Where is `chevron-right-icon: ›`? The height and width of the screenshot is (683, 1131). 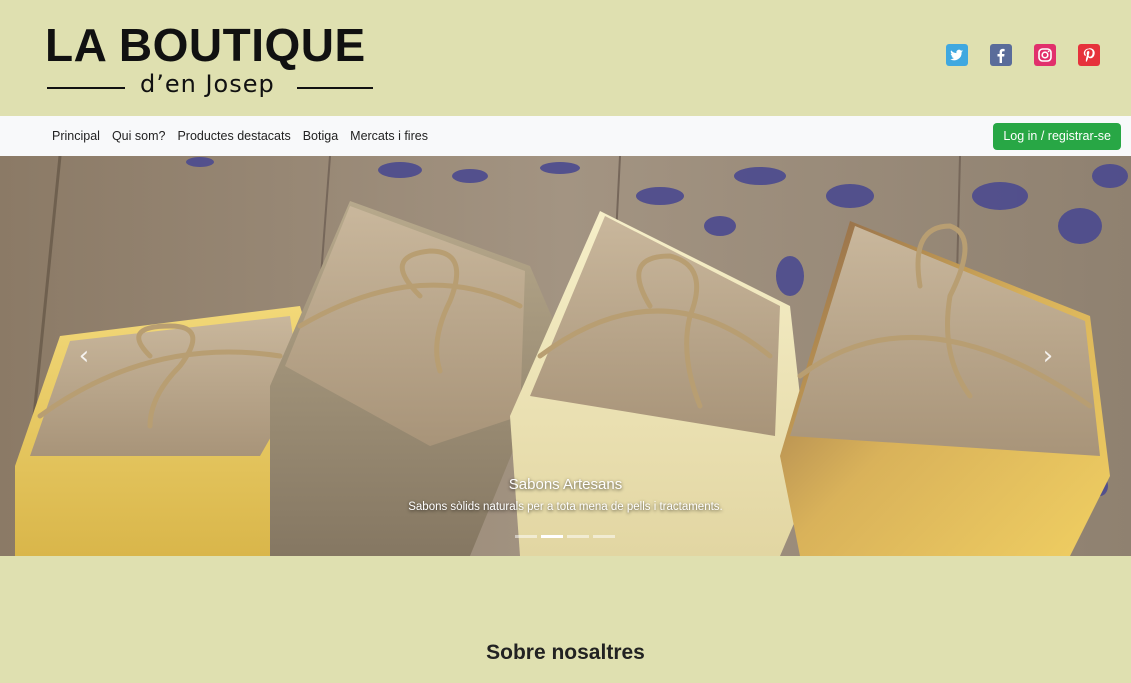 chevron-right-icon: › is located at coordinates (1048, 356).